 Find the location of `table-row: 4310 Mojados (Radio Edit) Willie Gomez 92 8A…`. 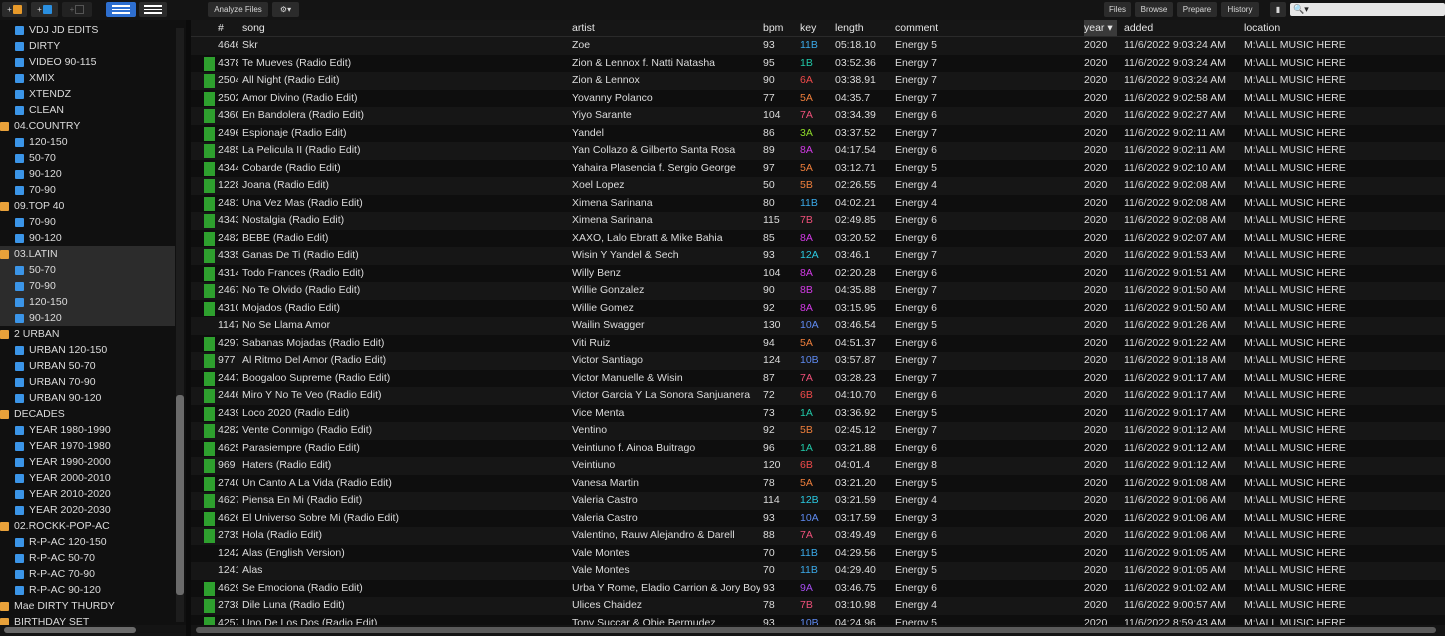

table-row: 4310 Mojados (Radio Edit) Willie Gomez 92 8A… is located at coordinates (818, 308).